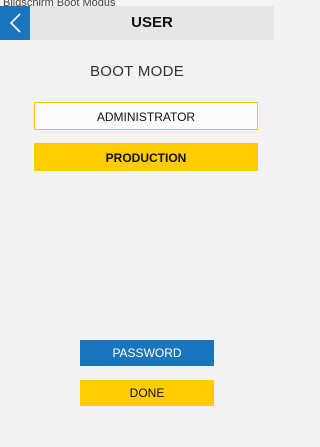 The width and height of the screenshot is (320, 447). What do you see at coordinates (152, 22) in the screenshot?
I see `page-title: USER` at bounding box center [152, 22].